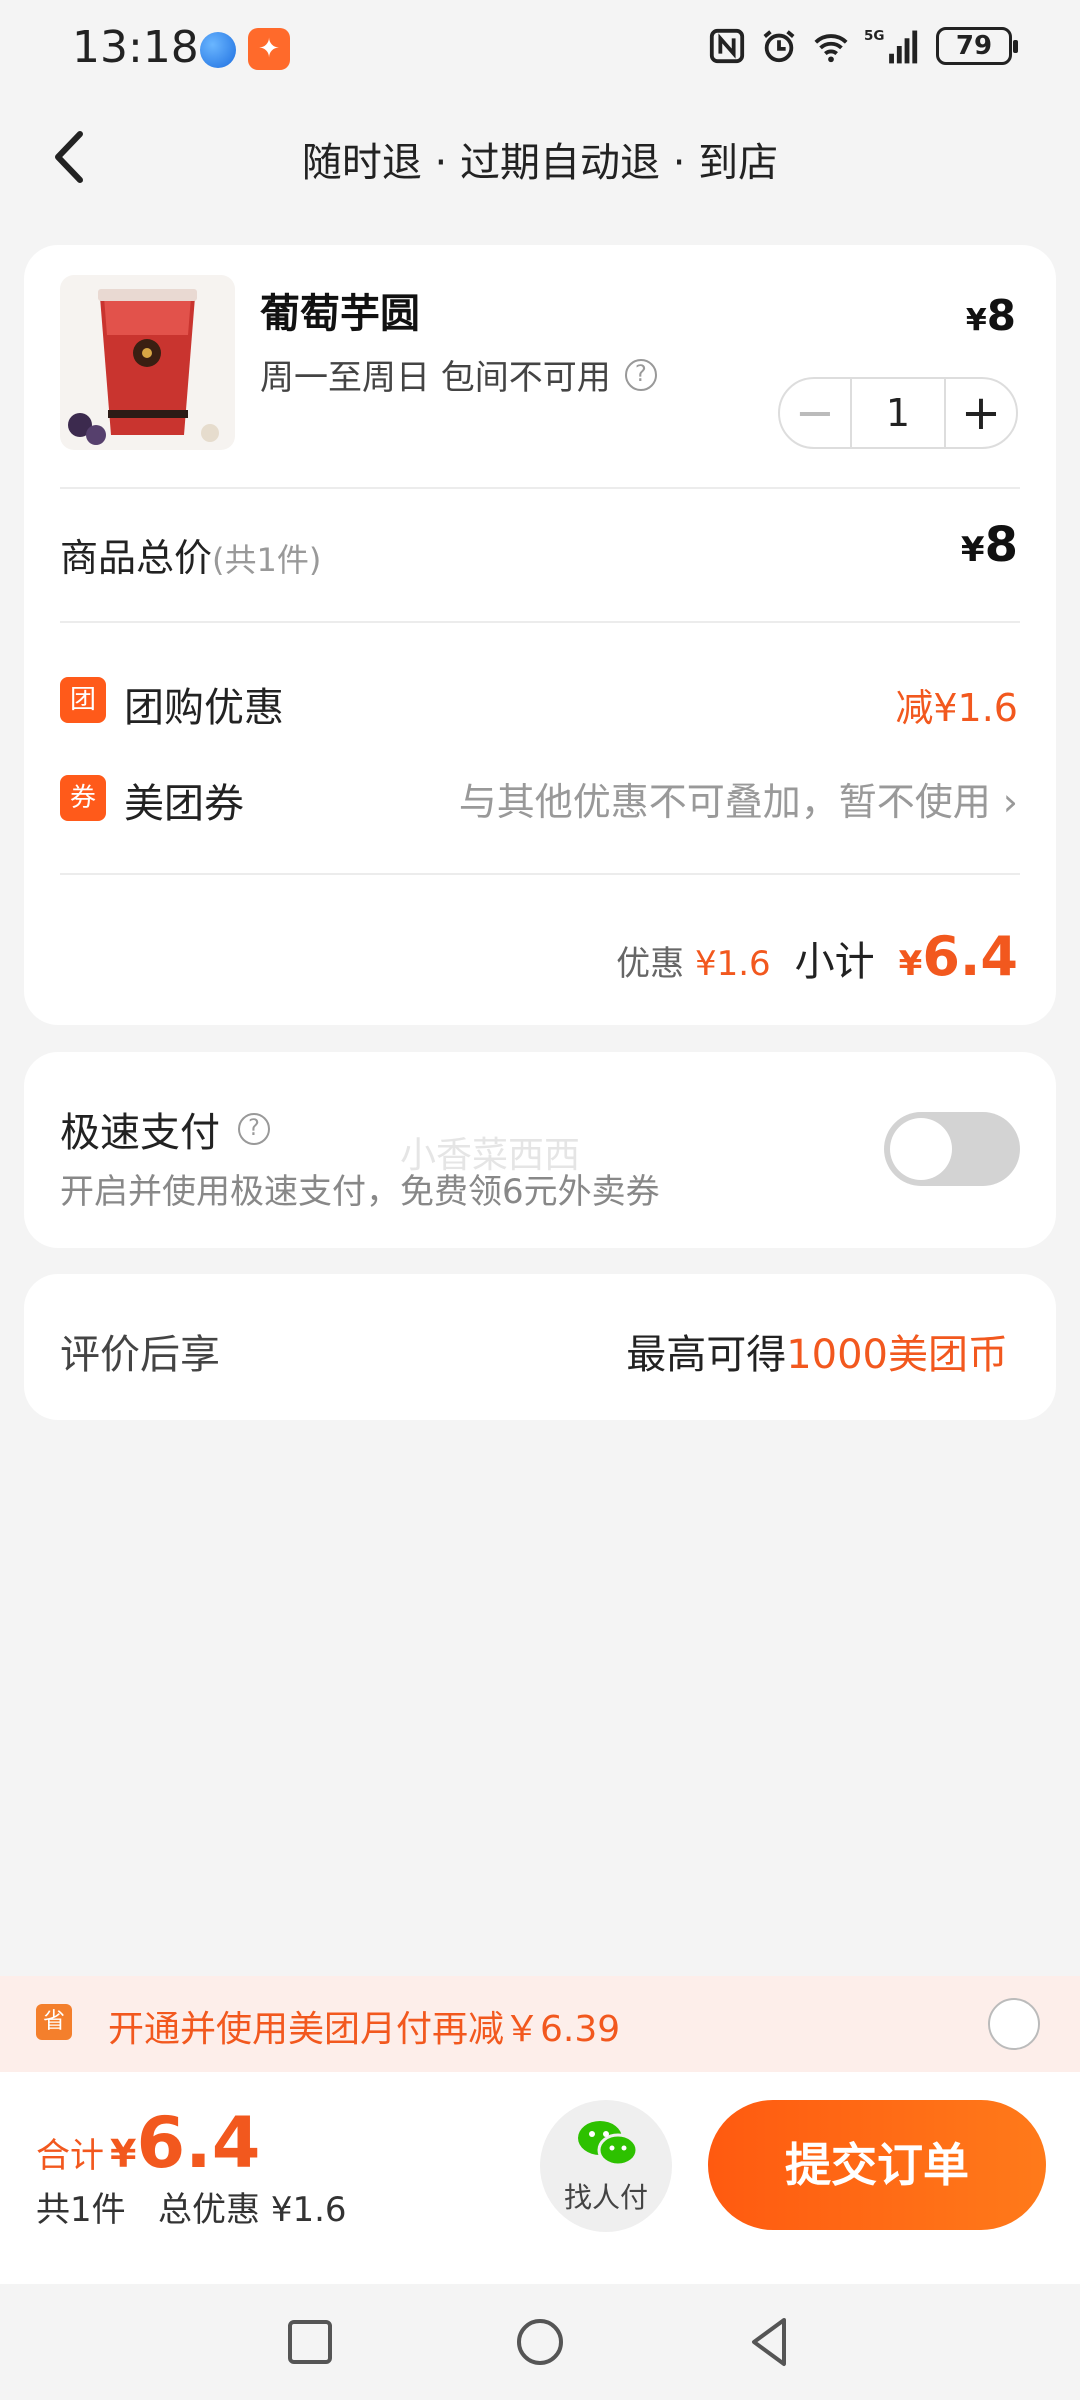  Describe the element at coordinates (340, 314) in the screenshot. I see `product-name: 葡萄芋圆` at that location.